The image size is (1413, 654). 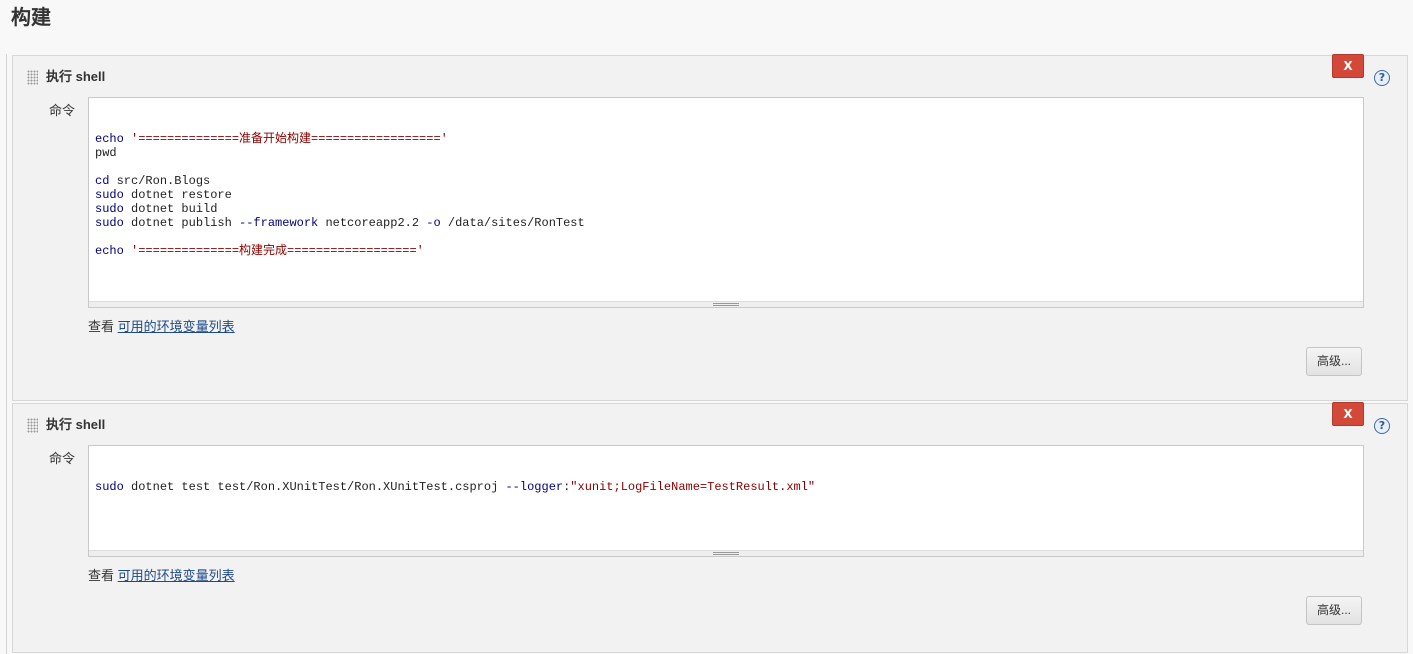 I want to click on code-token: --logger, so click(x=534, y=487).